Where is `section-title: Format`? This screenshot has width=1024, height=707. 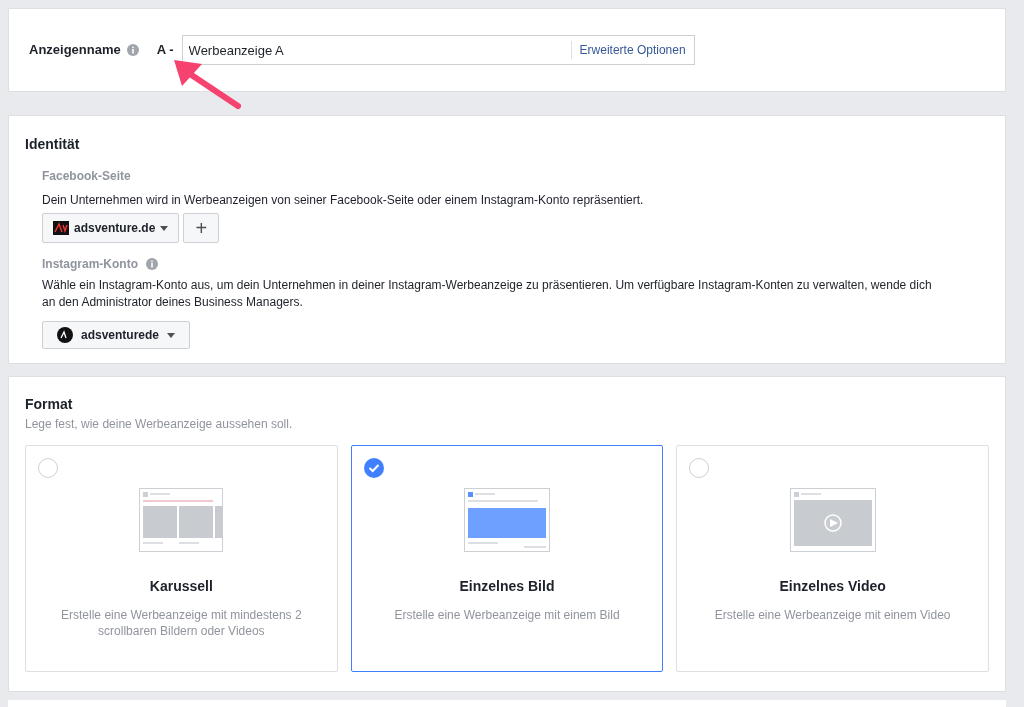
section-title: Format is located at coordinates (49, 404).